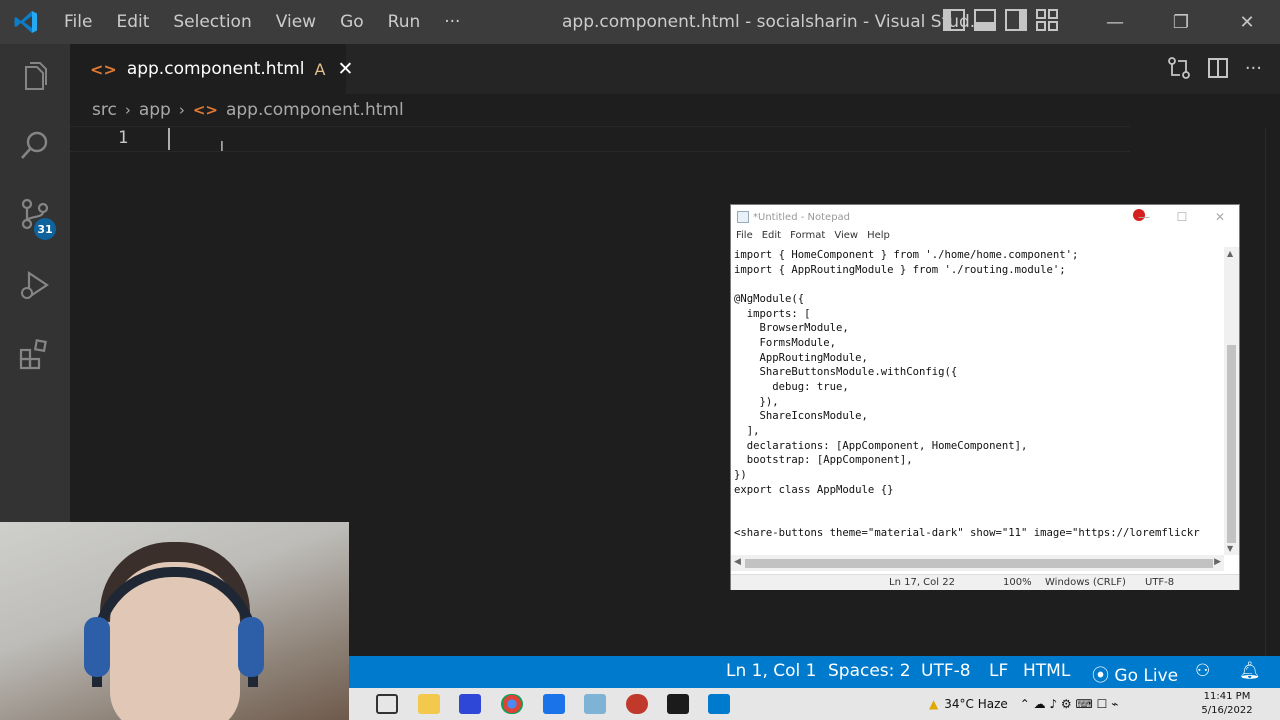  I want to click on notifications-bell-icon: 🔔︎, so click(1250, 671).